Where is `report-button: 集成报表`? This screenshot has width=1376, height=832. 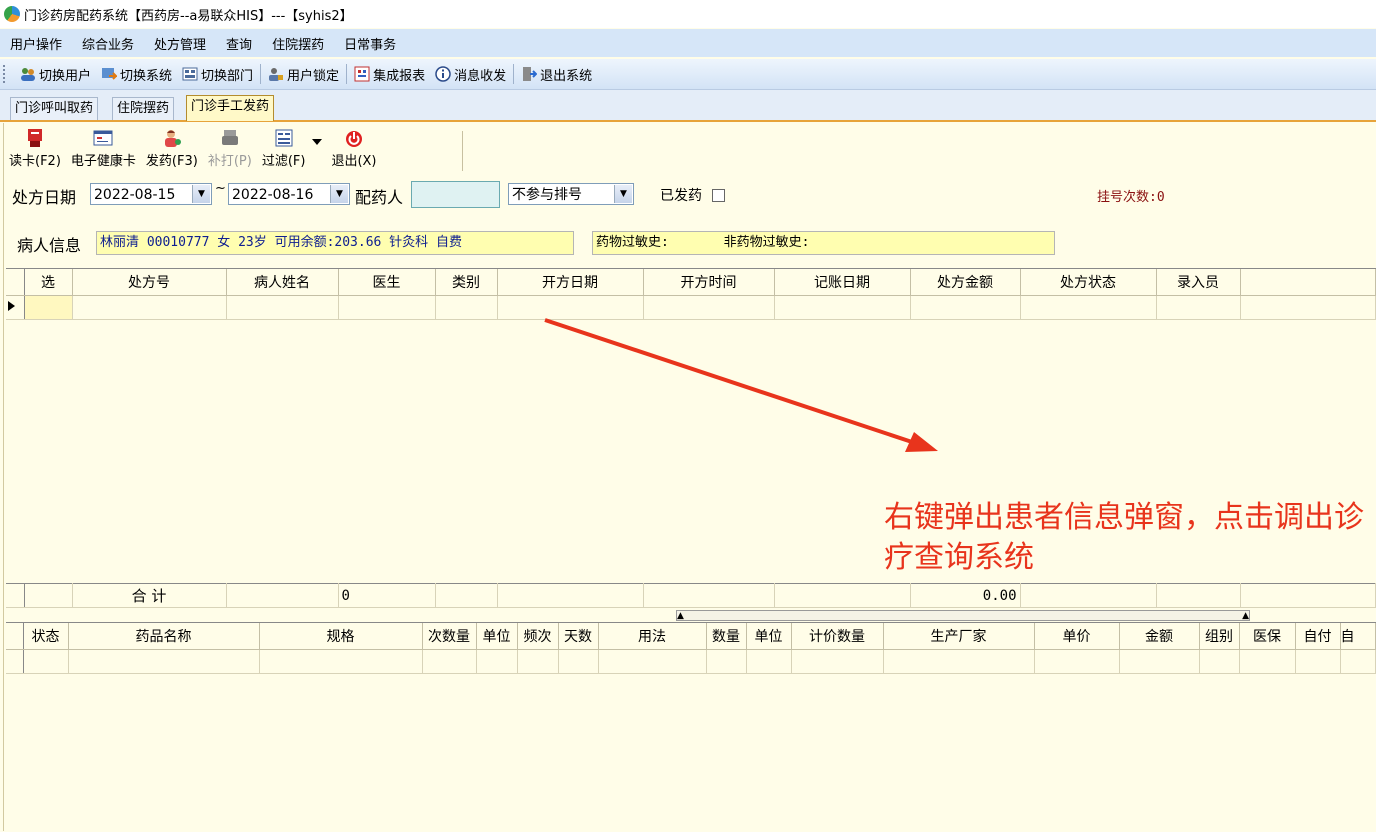
report-button: 集成报表 is located at coordinates (389, 74).